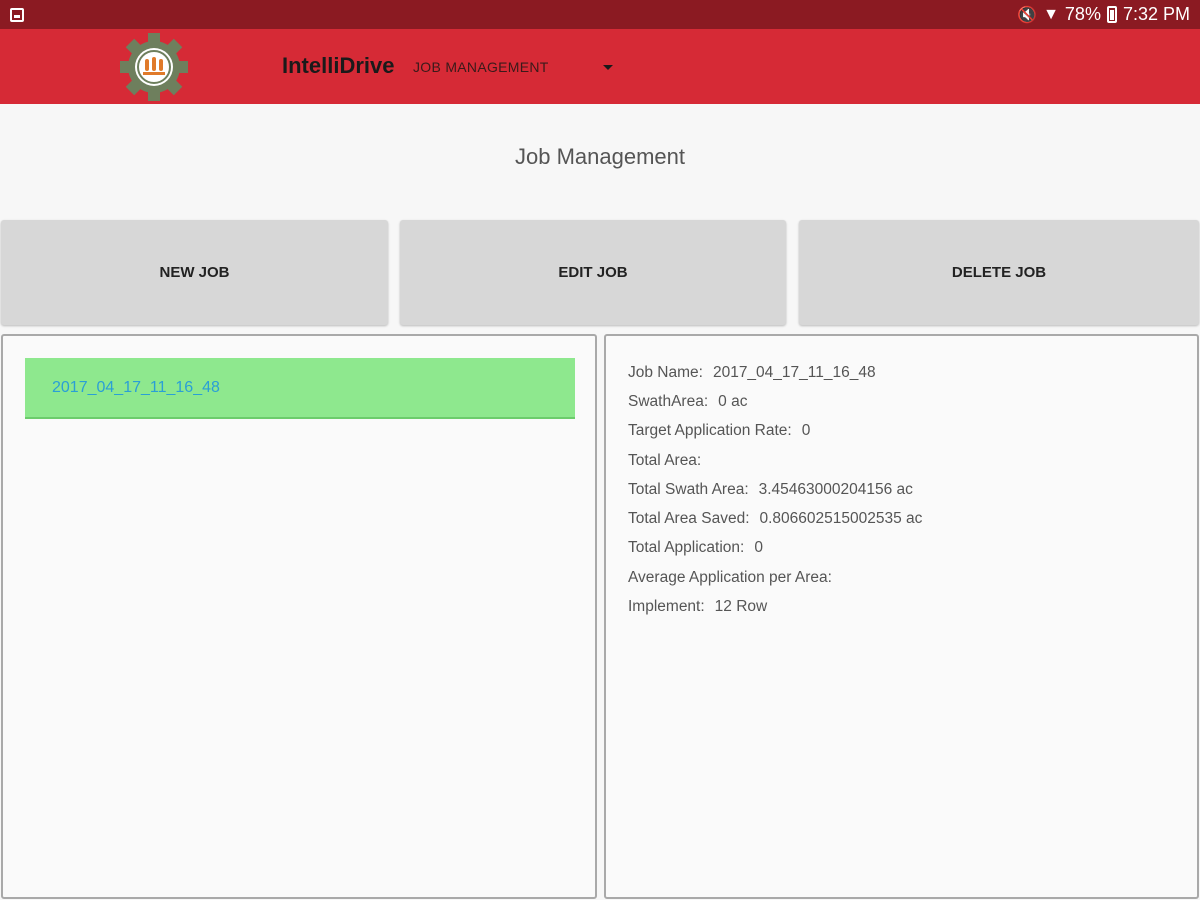 Image resolution: width=1200 pixels, height=900 pixels. Describe the element at coordinates (733, 401) in the screenshot. I see `detail-value: 0 ac` at that location.